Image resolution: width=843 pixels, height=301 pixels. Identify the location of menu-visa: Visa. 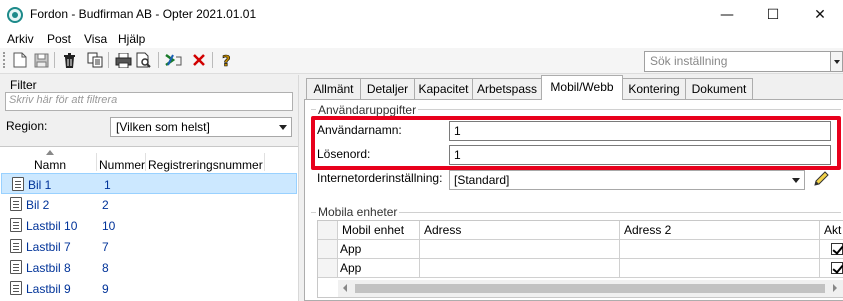
(95, 39).